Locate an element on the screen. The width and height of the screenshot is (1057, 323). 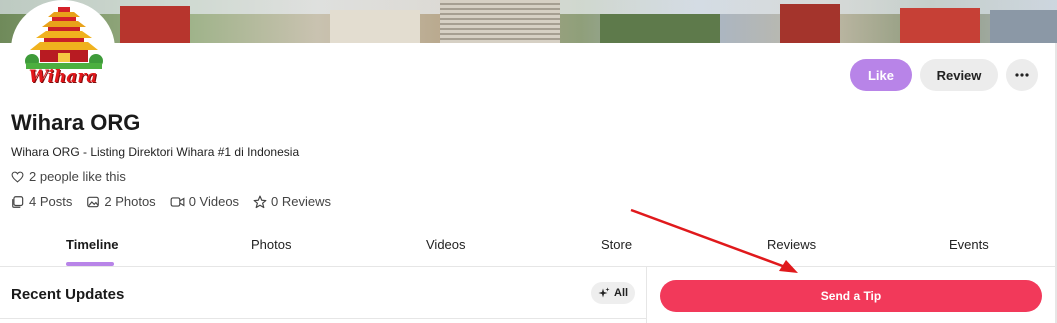
video-icon is located at coordinates (177, 201).